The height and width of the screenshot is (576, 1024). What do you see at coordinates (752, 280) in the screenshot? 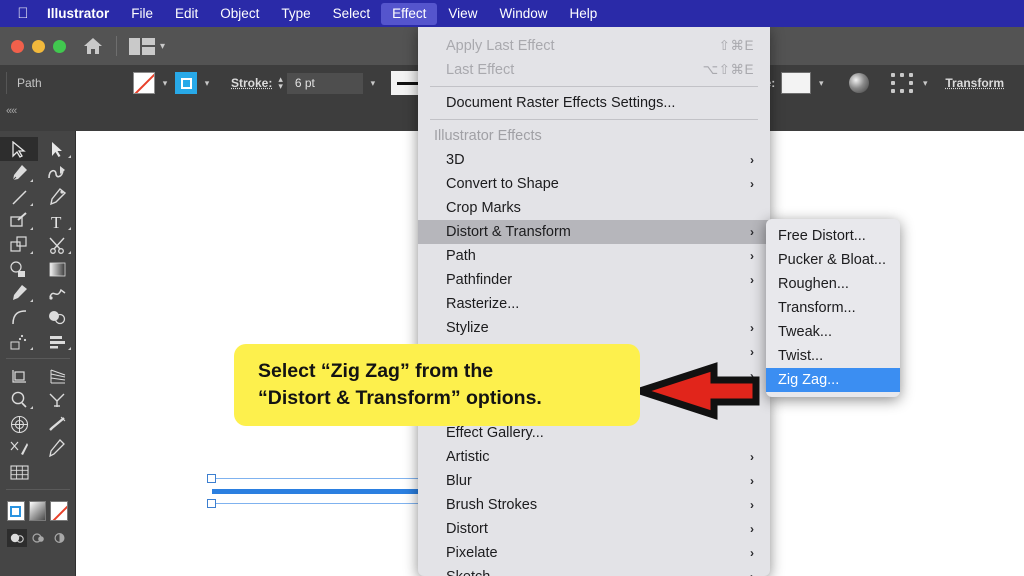
I see `chevron-right-icon: ›` at bounding box center [752, 280].